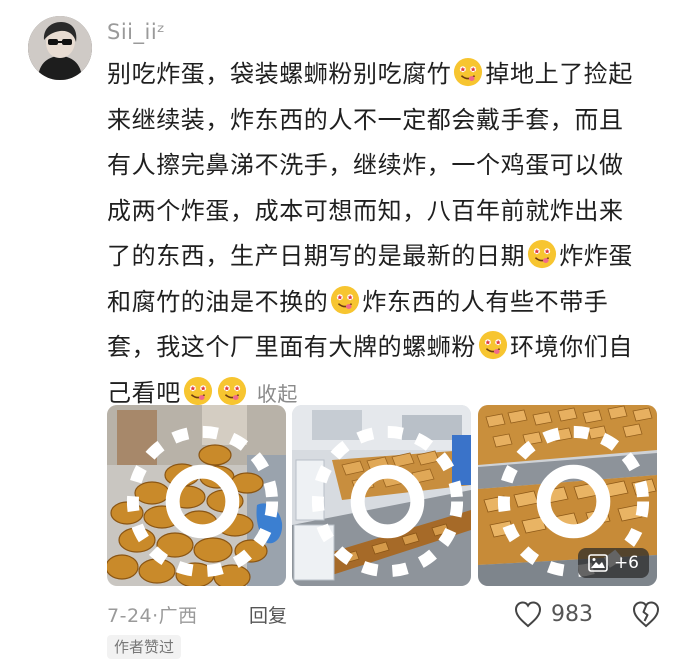  Describe the element at coordinates (365, 119) in the screenshot. I see `comment-text-segment: 来继续装，炸东西的人不一定都会戴手套，而且` at that location.